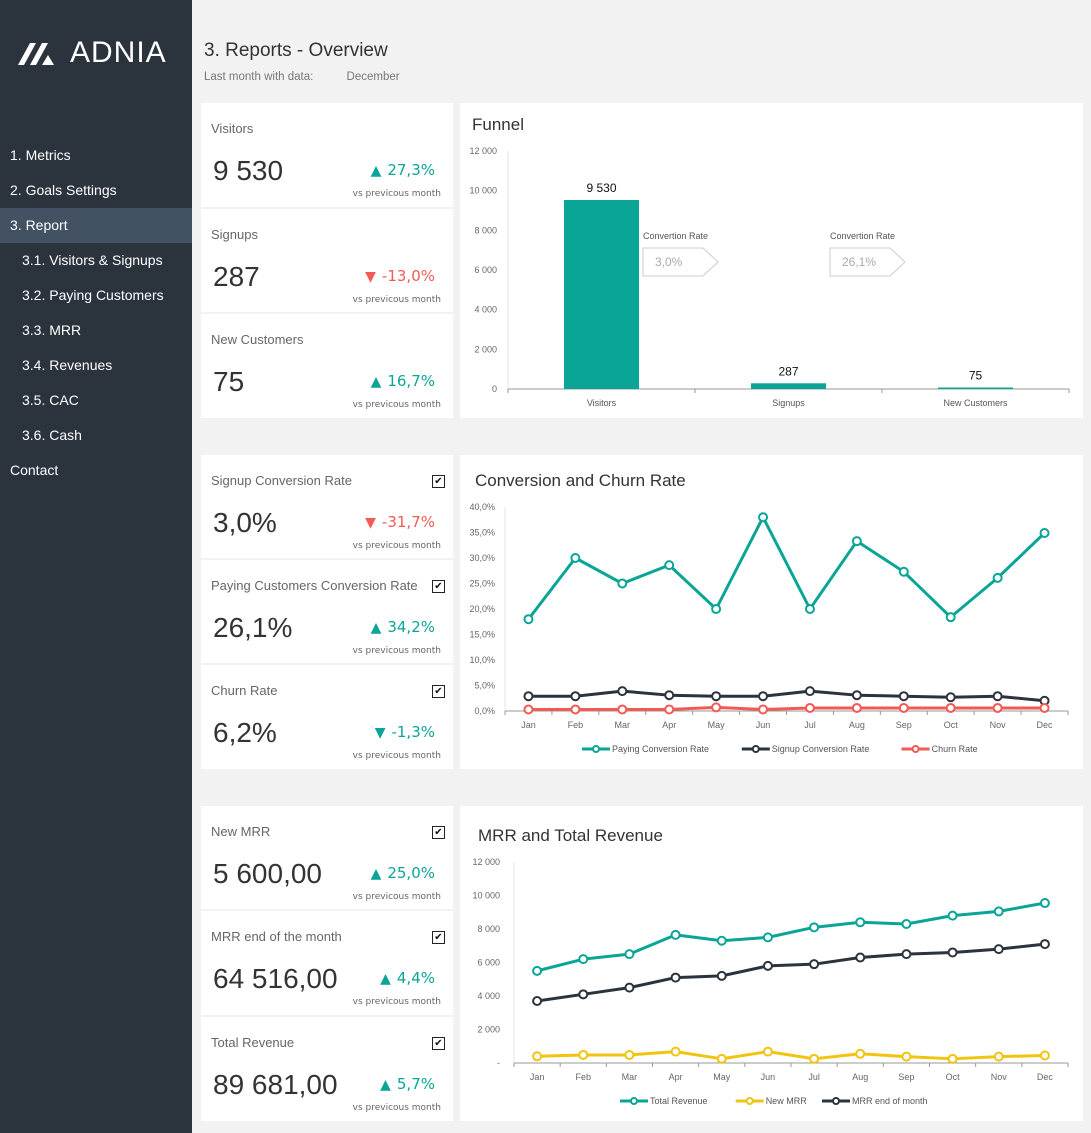  What do you see at coordinates (415, 978) in the screenshot?
I see `kpi-change-value: 4,4%` at bounding box center [415, 978].